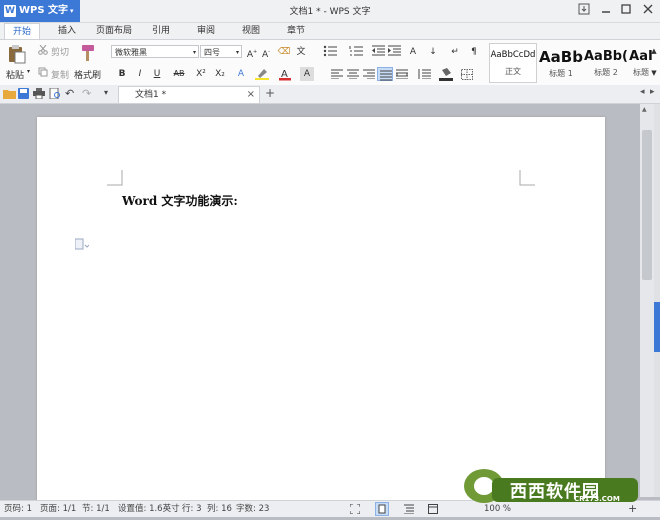  I want to click on subscript-icon: X₂, so click(220, 74).